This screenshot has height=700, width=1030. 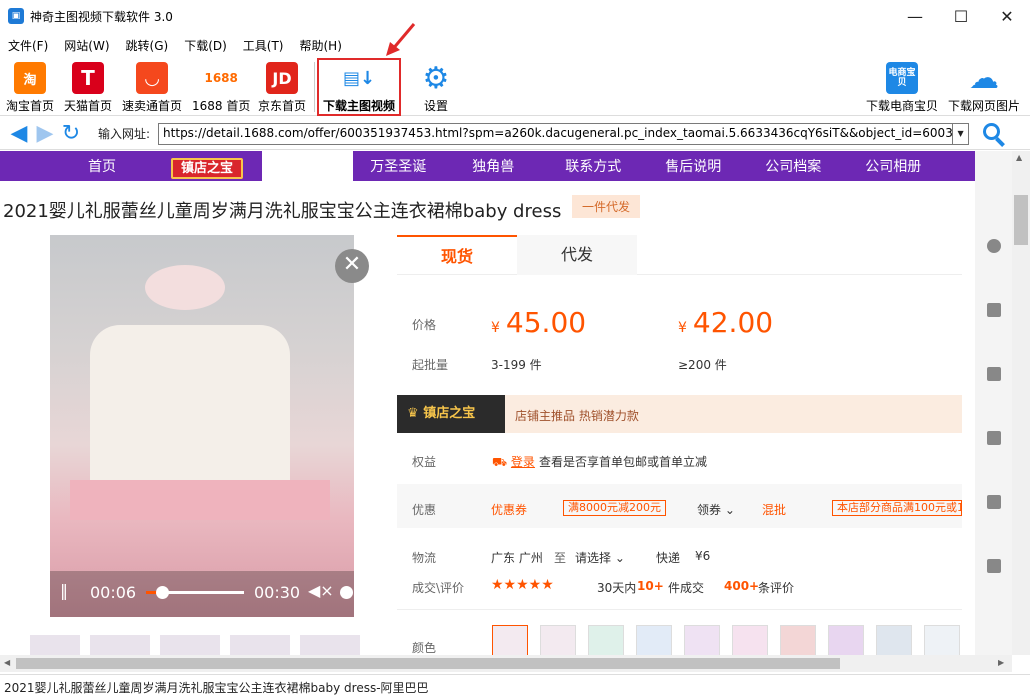 I want to click on bell-icon, so click(x=994, y=502).